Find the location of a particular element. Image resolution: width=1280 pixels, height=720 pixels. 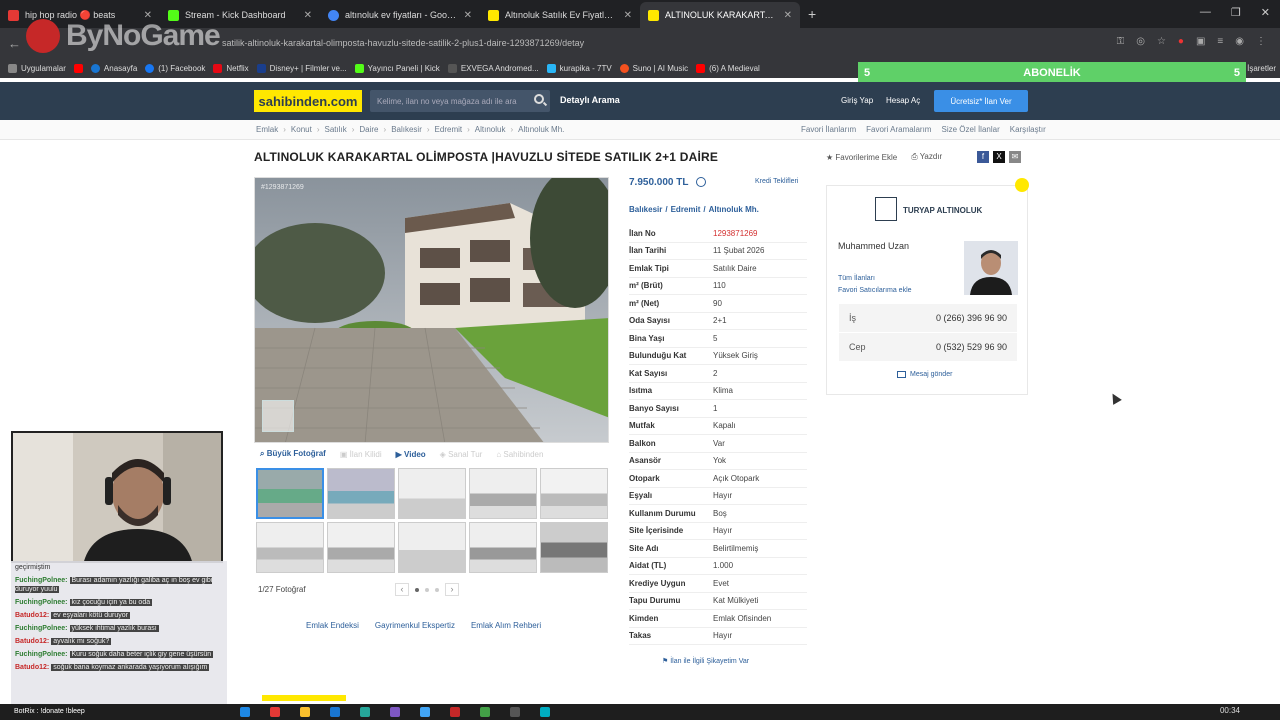

search-input: Kelime, ilan no veya mağaza adı ile ara is located at coordinates (460, 101).